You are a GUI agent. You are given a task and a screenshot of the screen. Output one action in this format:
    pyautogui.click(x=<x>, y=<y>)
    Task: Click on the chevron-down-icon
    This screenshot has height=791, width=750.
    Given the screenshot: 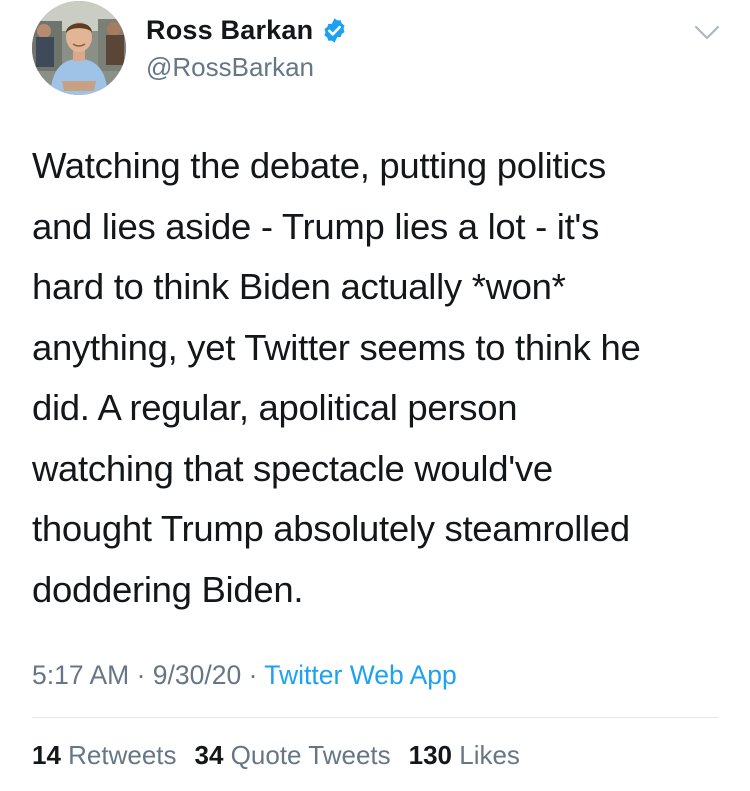 What is the action you would take?
    pyautogui.click(x=707, y=33)
    